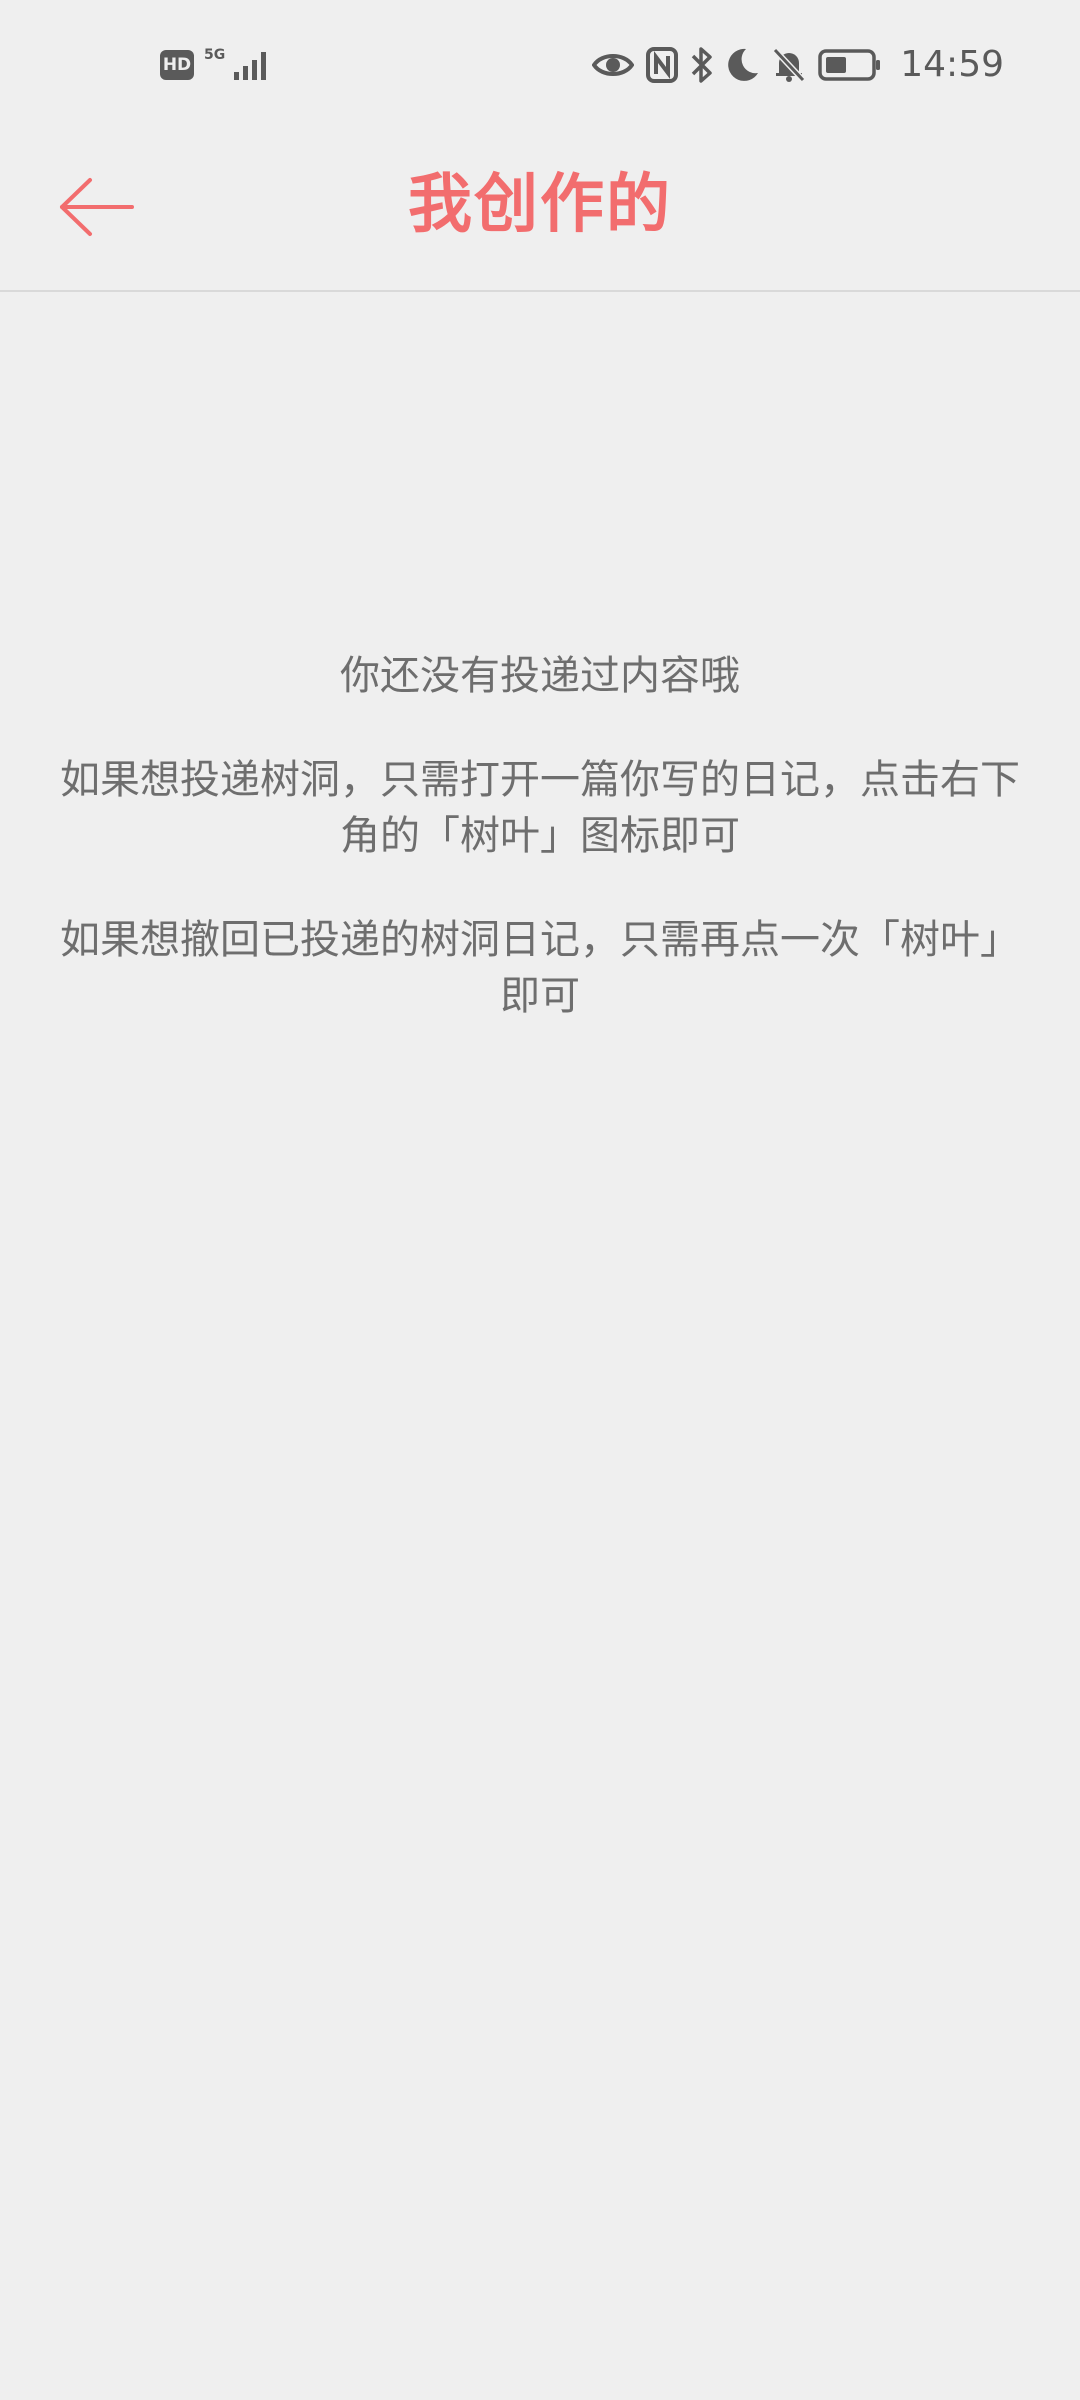 Image resolution: width=1080 pixels, height=2400 pixels. Describe the element at coordinates (613, 64) in the screenshot. I see `eye-comfort-icon` at that location.